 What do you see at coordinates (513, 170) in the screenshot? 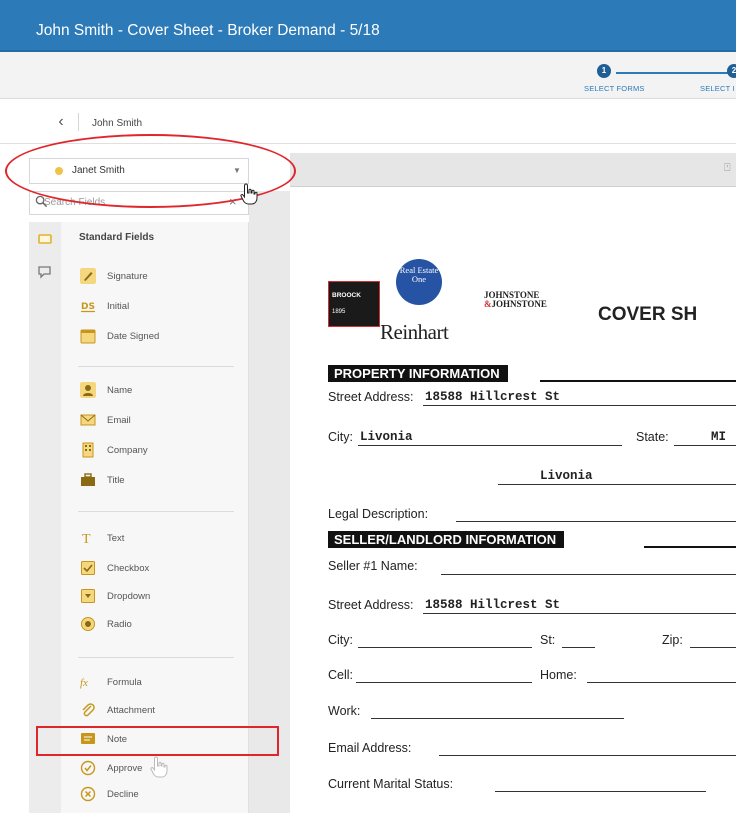
I see `document-toolbar` at bounding box center [513, 170].